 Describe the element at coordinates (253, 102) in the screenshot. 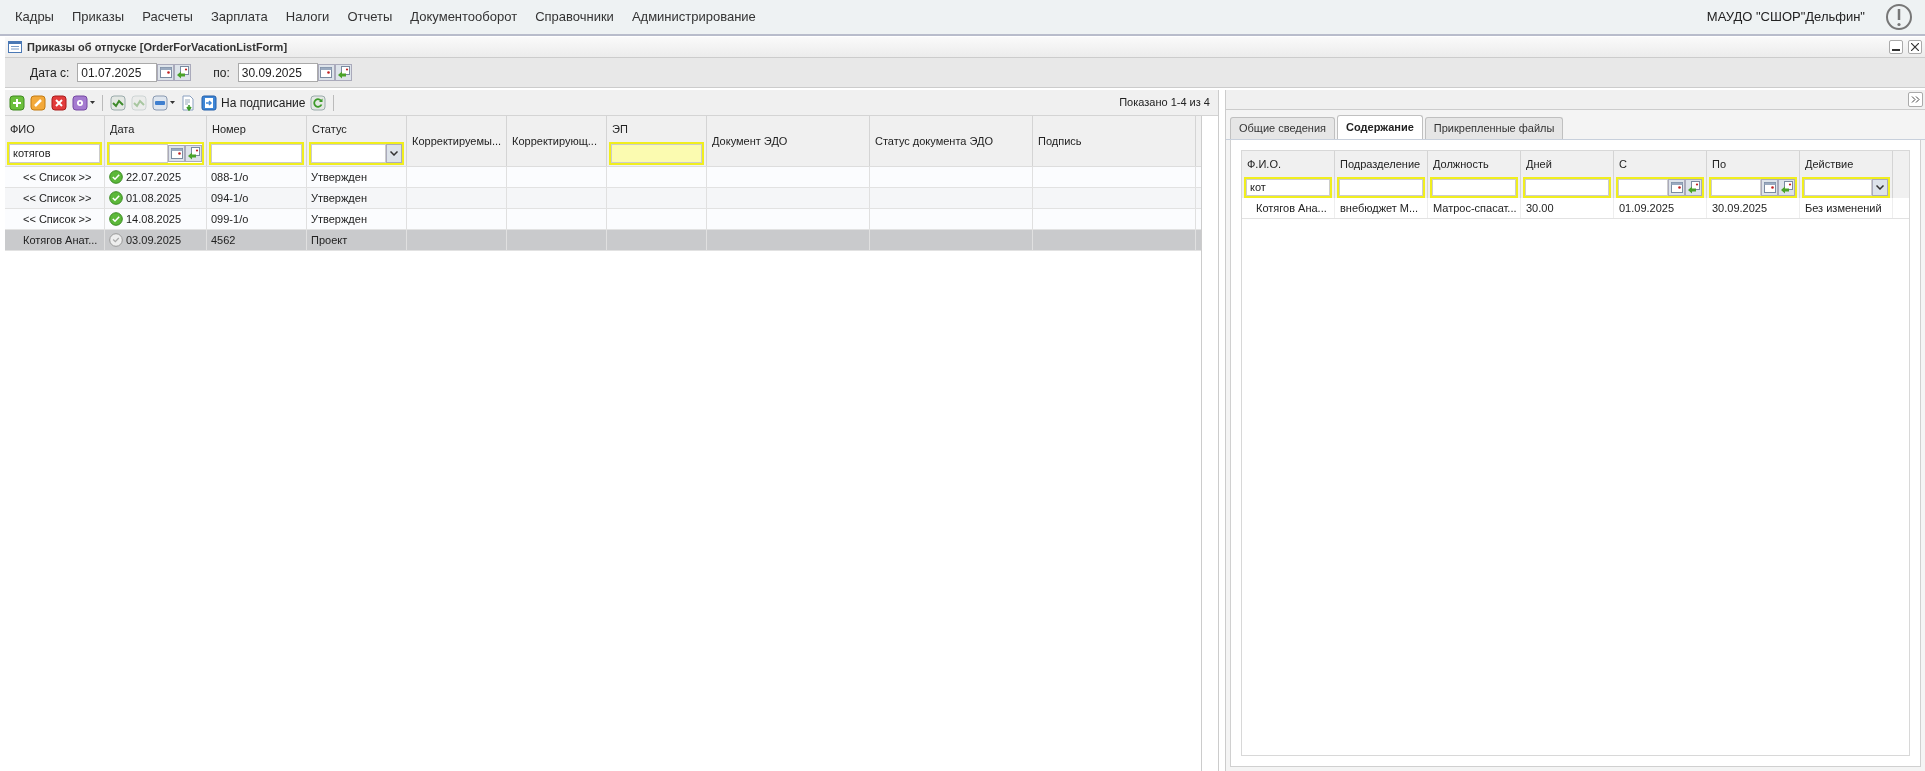

I see `sign-button: На подписание` at that location.